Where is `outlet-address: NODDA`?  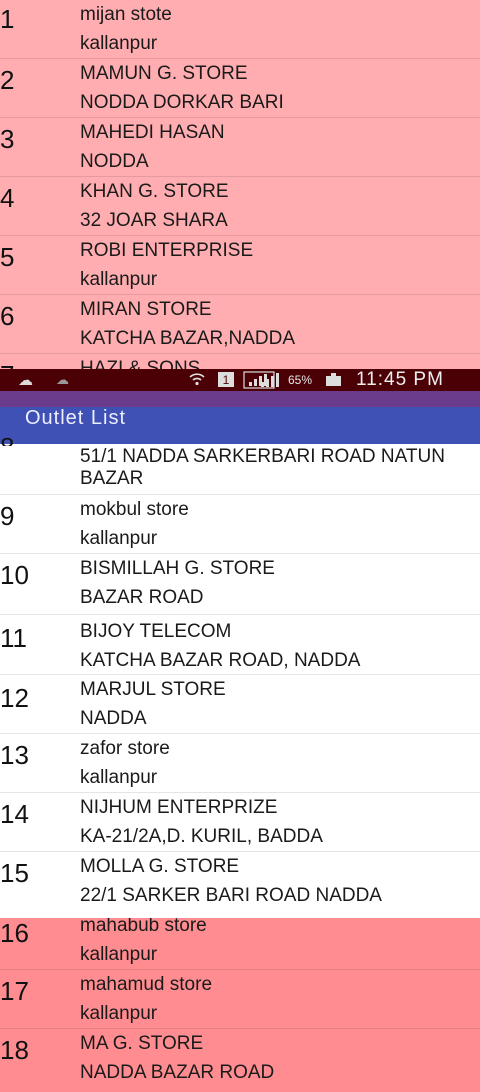 outlet-address: NODDA is located at coordinates (114, 161).